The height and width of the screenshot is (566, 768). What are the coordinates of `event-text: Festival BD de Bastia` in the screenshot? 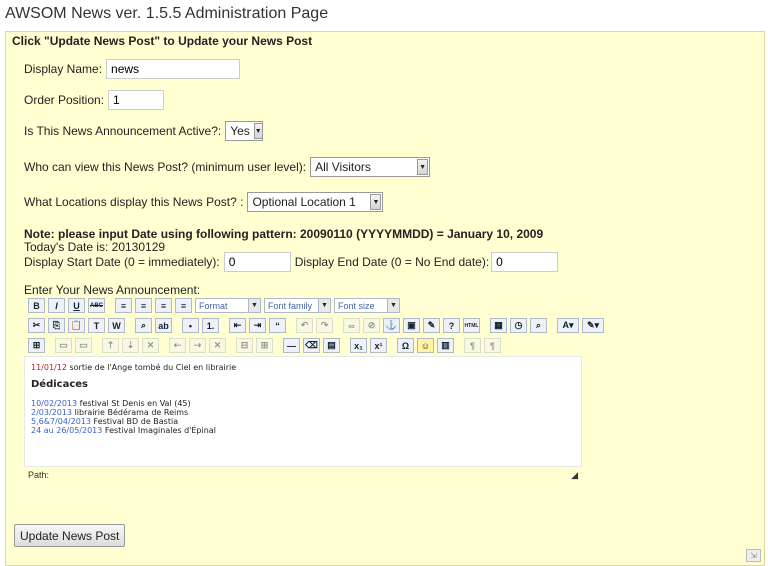 It's located at (134, 421).